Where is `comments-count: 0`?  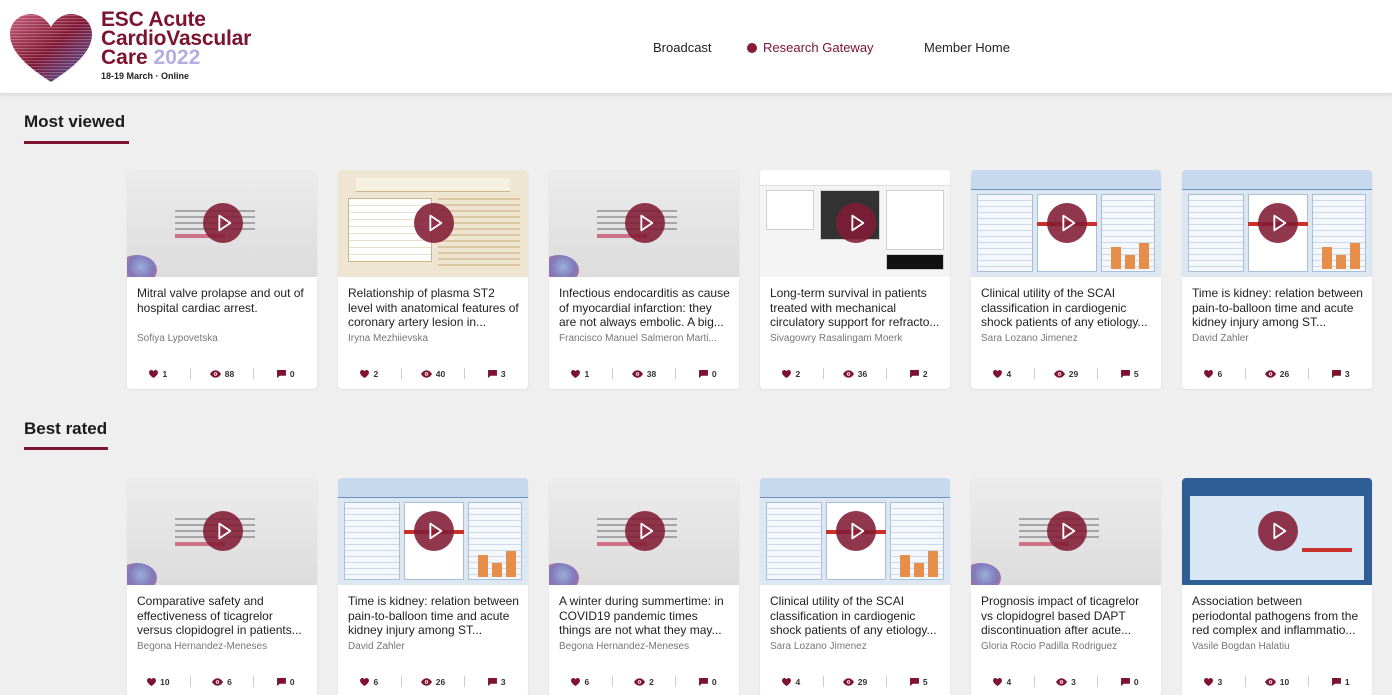
comments-count: 0 is located at coordinates (714, 681).